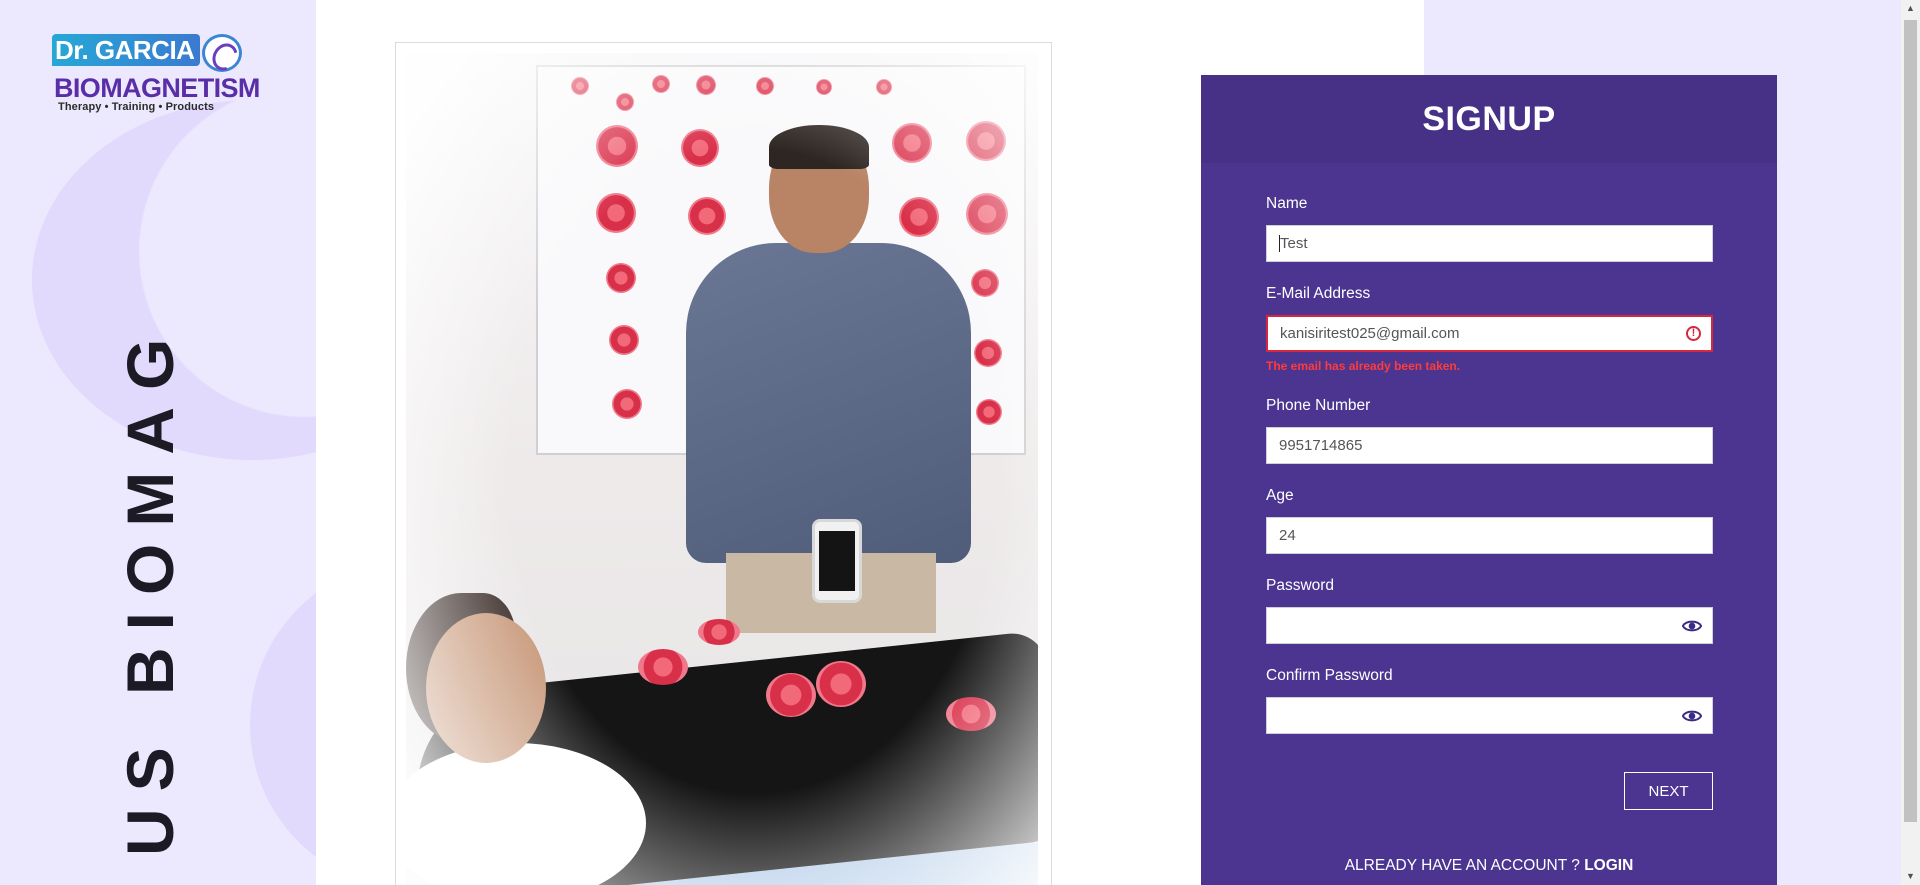 This screenshot has height=885, width=1920. Describe the element at coordinates (1287, 535) in the screenshot. I see `age-input-value: 24` at that location.